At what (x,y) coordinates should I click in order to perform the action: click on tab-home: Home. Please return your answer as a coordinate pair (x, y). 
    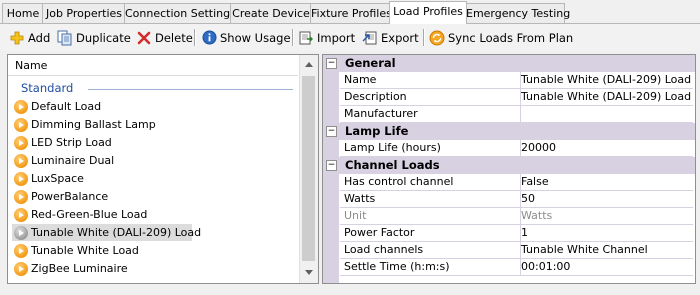
    Looking at the image, I should click on (23, 13).